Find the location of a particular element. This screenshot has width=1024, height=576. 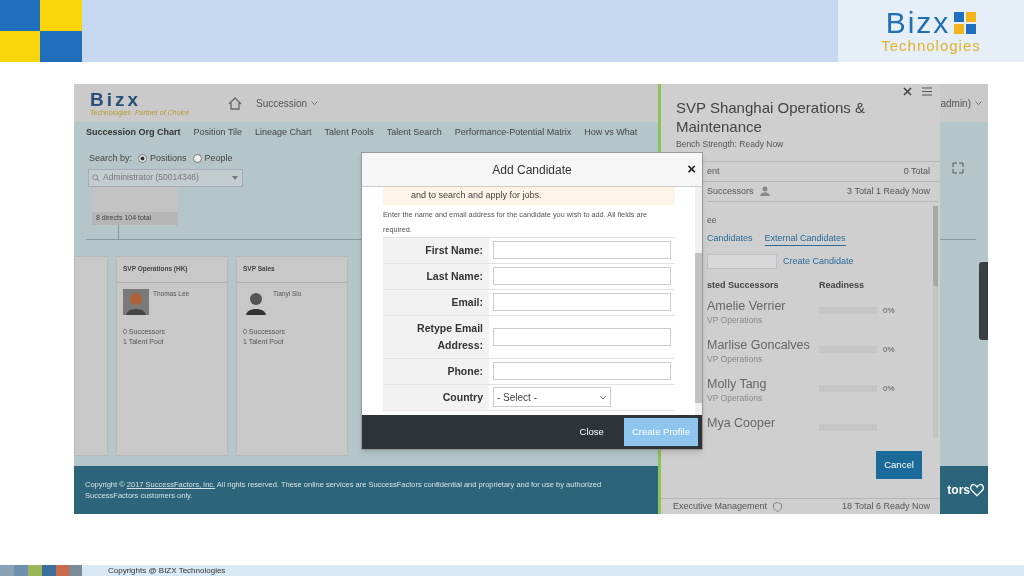

dialog-scrollbar is located at coordinates (698, 301).